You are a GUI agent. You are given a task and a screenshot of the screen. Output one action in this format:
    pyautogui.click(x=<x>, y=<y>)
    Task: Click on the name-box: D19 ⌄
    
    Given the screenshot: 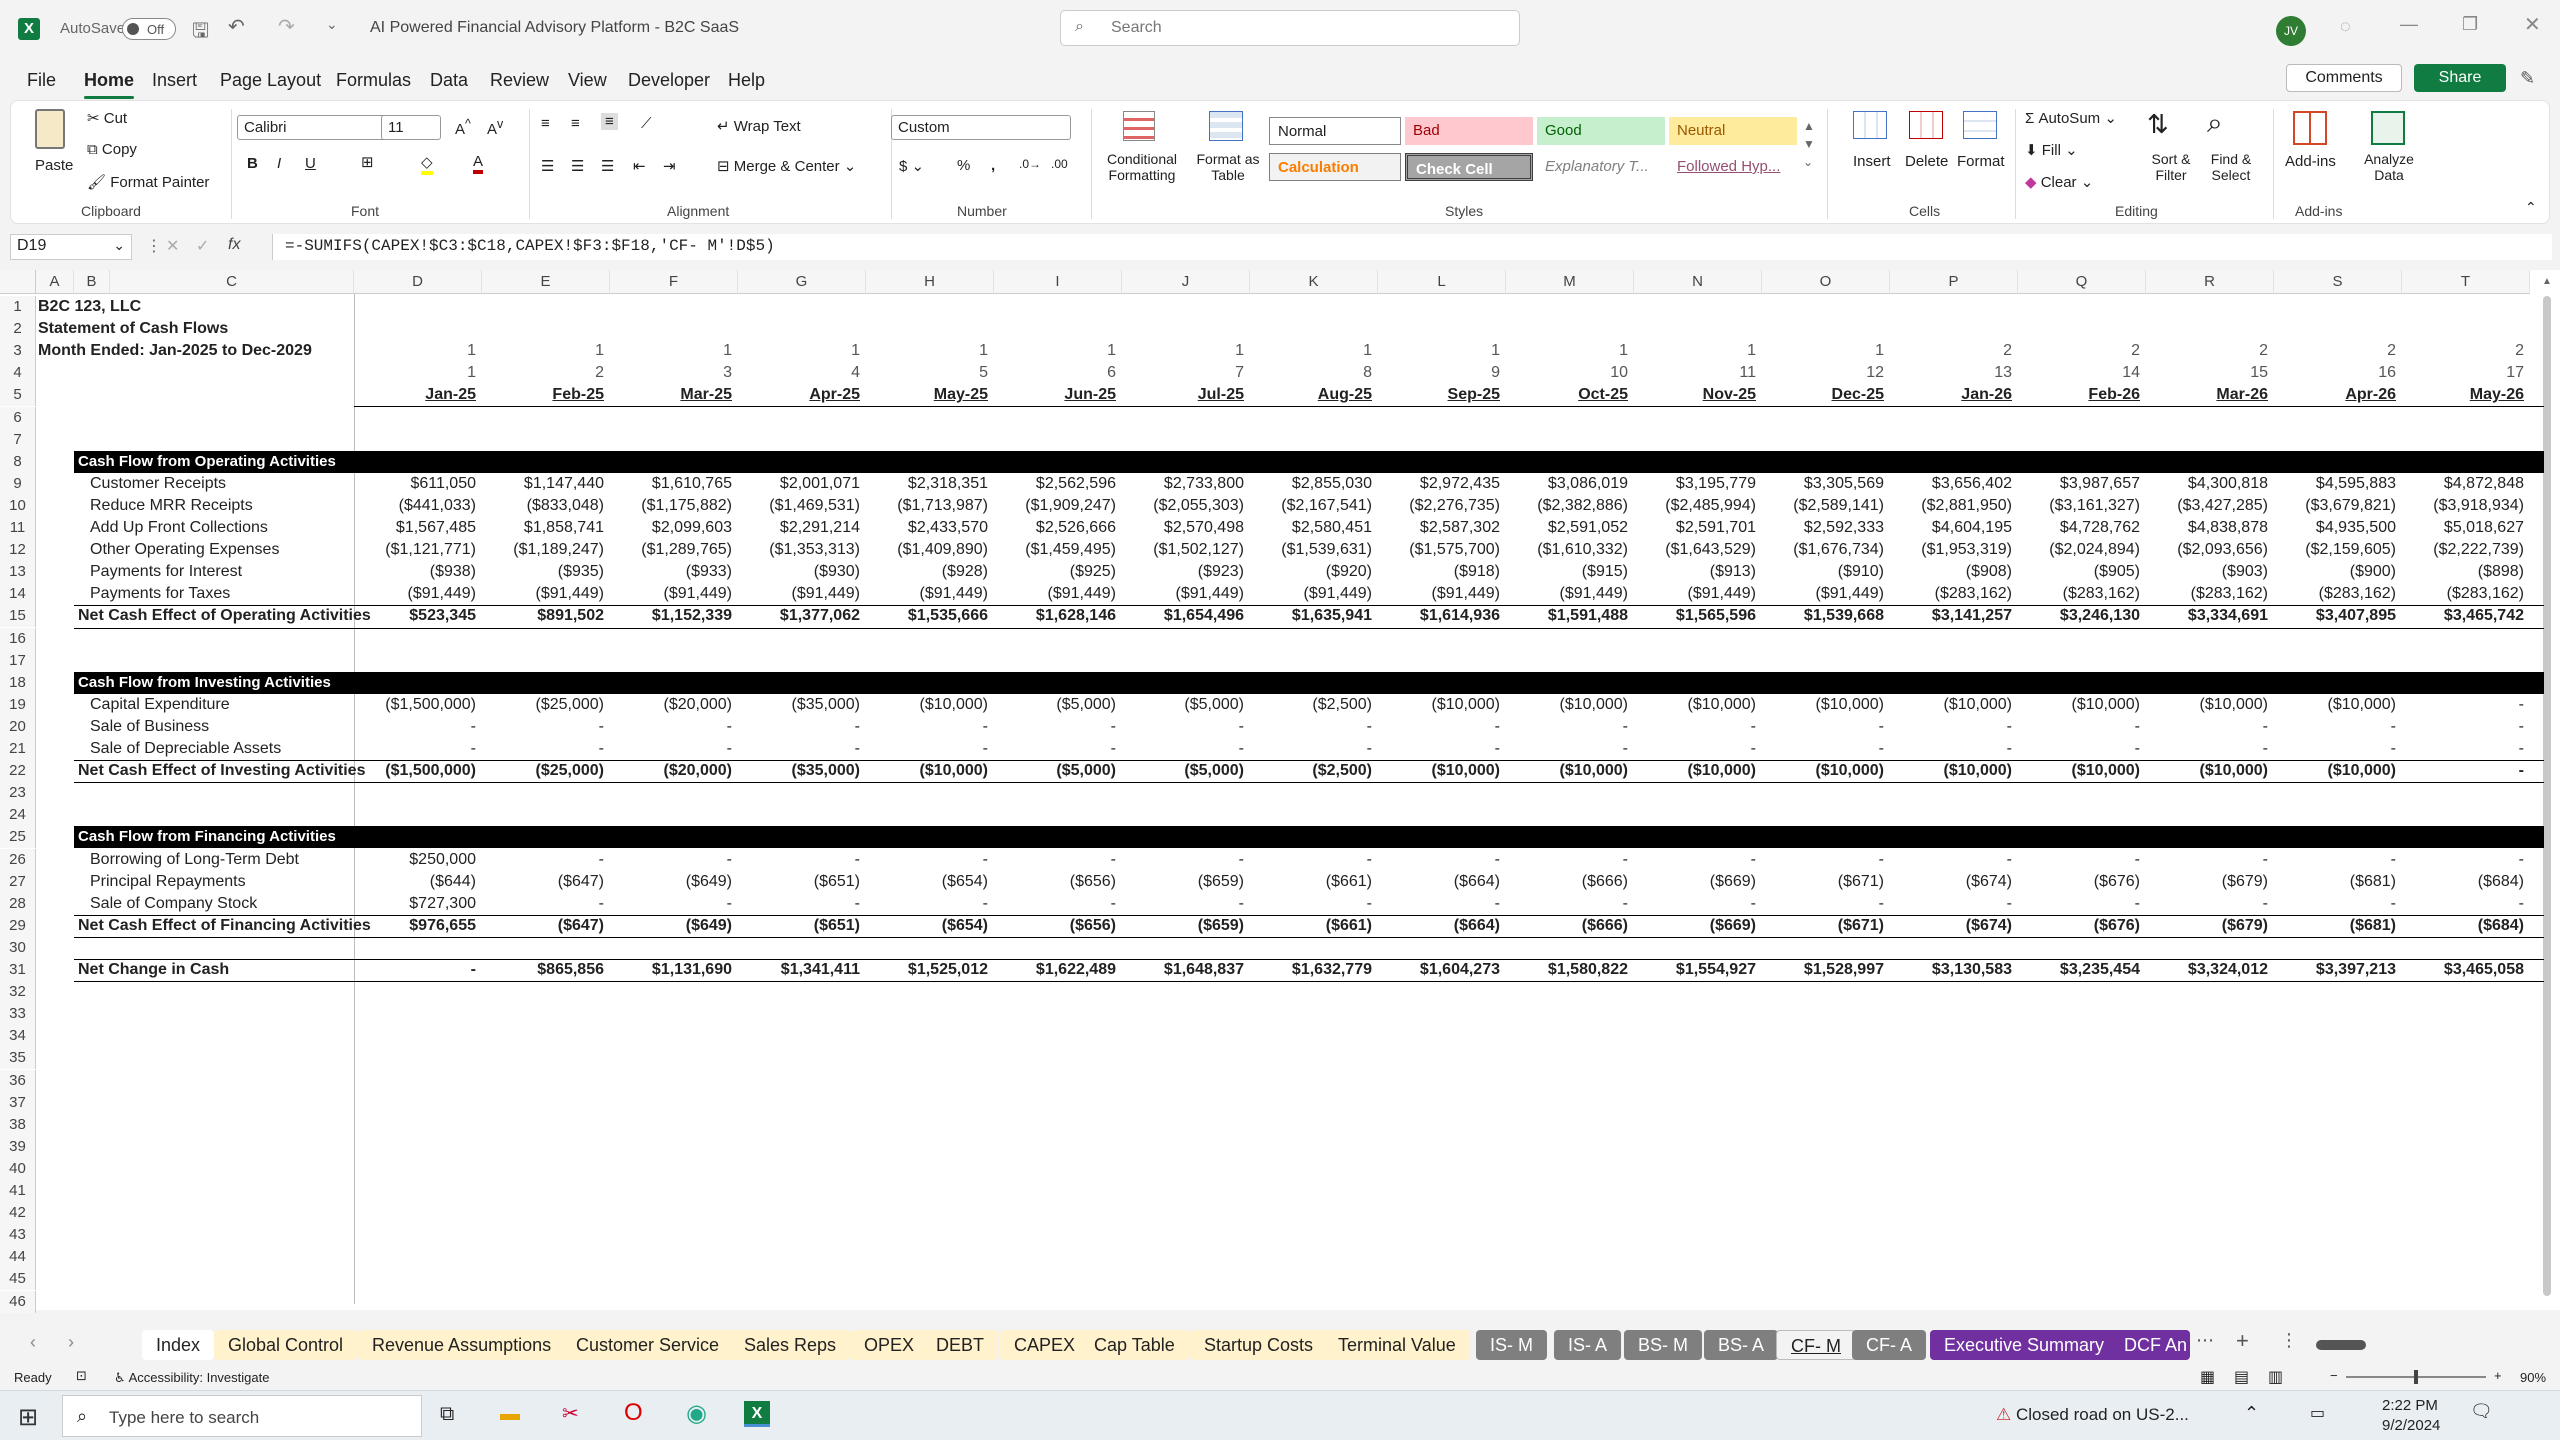 What is the action you would take?
    pyautogui.click(x=71, y=247)
    